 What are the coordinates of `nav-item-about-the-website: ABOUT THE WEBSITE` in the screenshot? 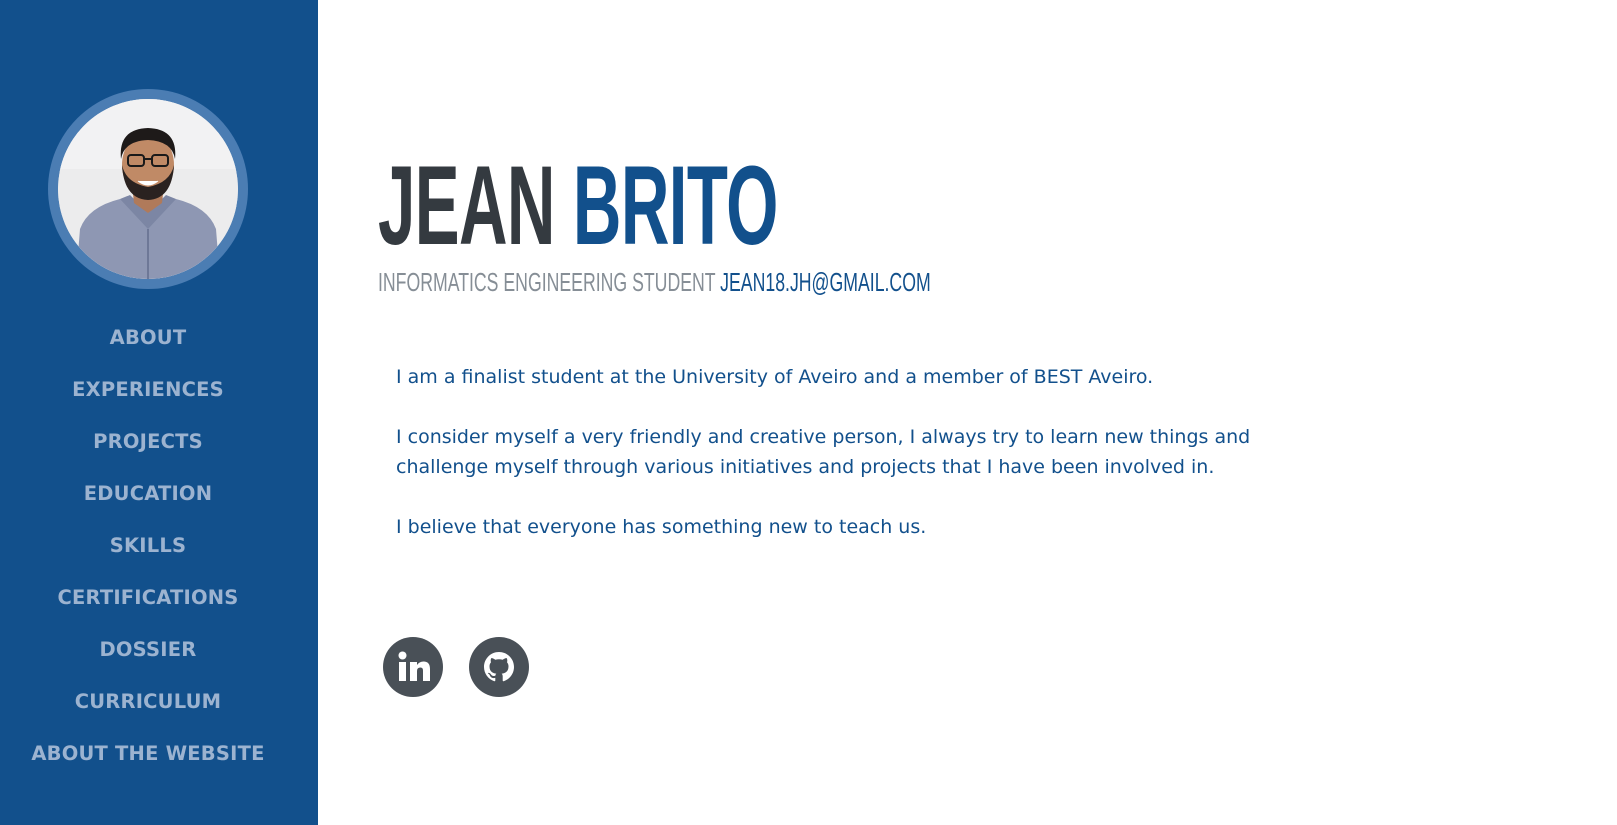 It's located at (148, 754).